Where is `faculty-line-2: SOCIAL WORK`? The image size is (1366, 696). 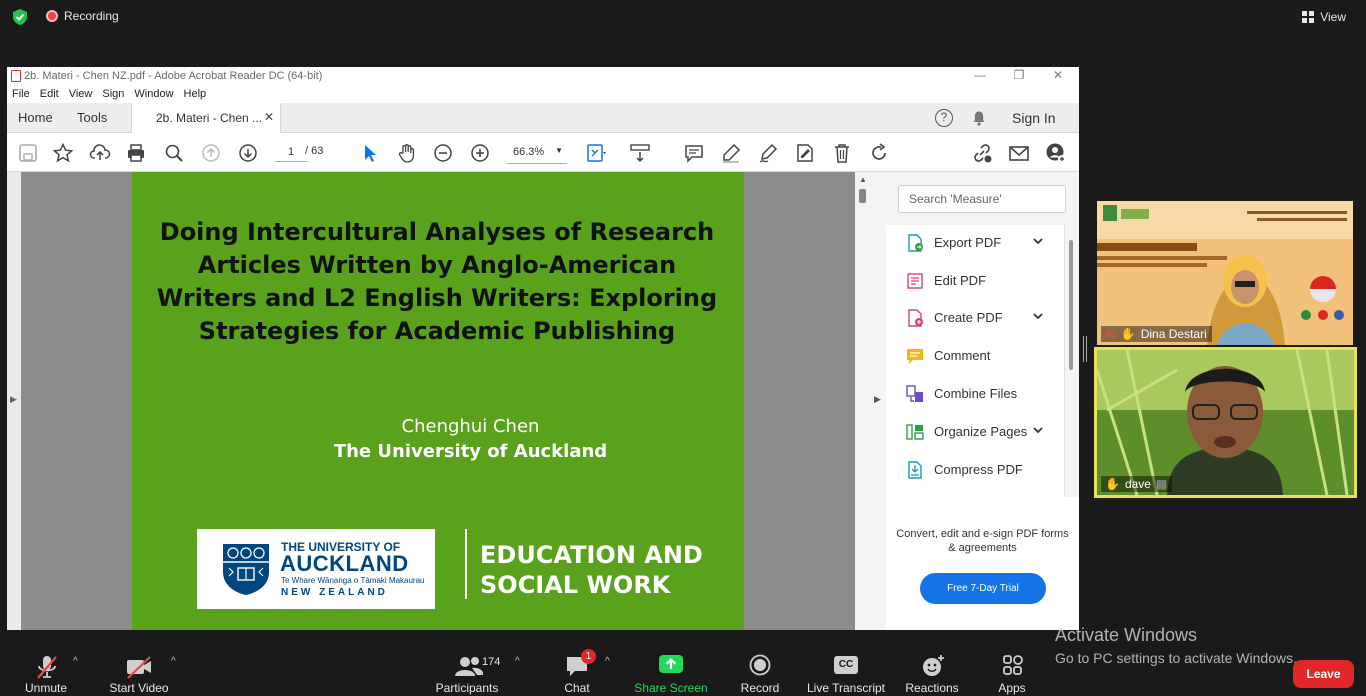 faculty-line-2: SOCIAL WORK is located at coordinates (575, 585).